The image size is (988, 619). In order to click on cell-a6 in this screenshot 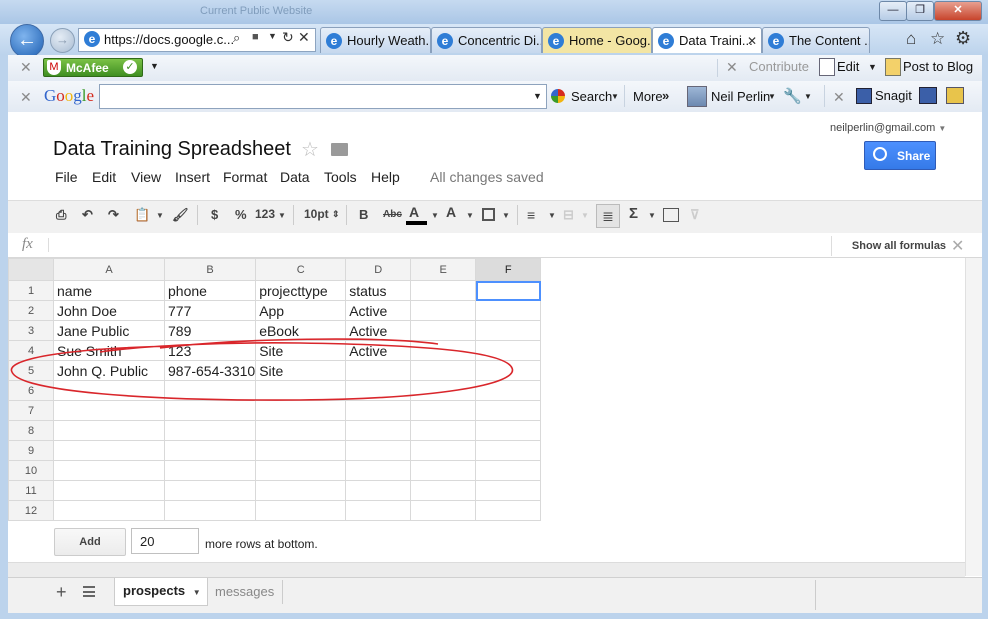, I will do `click(109, 390)`.